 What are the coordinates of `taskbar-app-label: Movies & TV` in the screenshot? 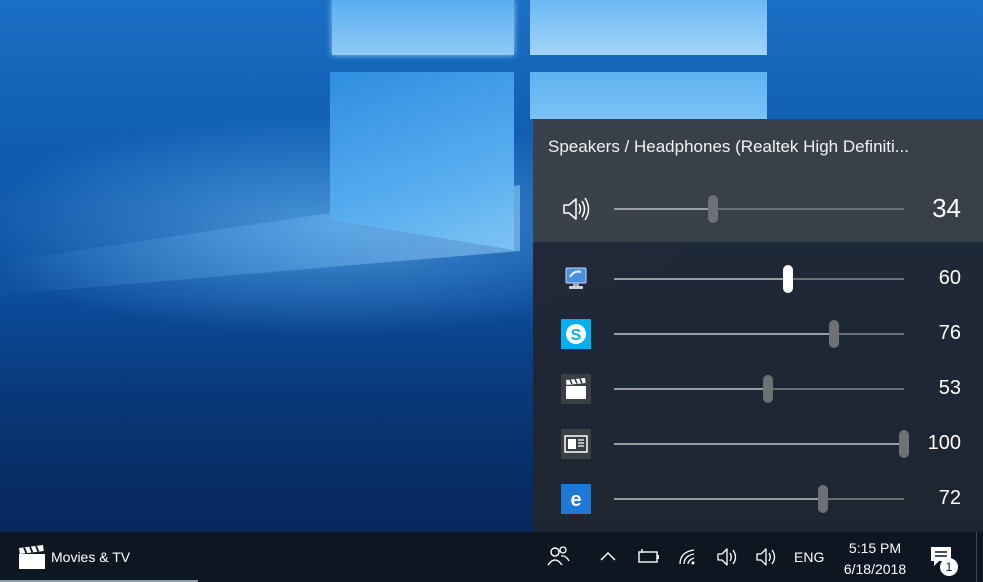 It's located at (91, 557).